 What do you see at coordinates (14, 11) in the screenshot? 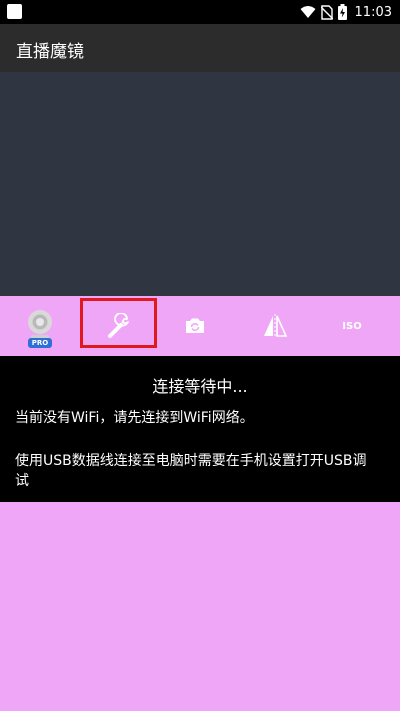
I see `notification-icon` at bounding box center [14, 11].